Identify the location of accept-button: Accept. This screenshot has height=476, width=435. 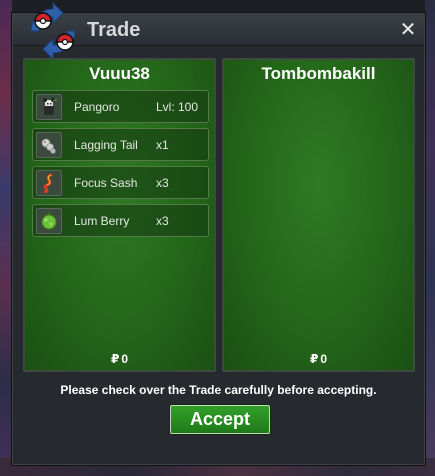
(220, 419).